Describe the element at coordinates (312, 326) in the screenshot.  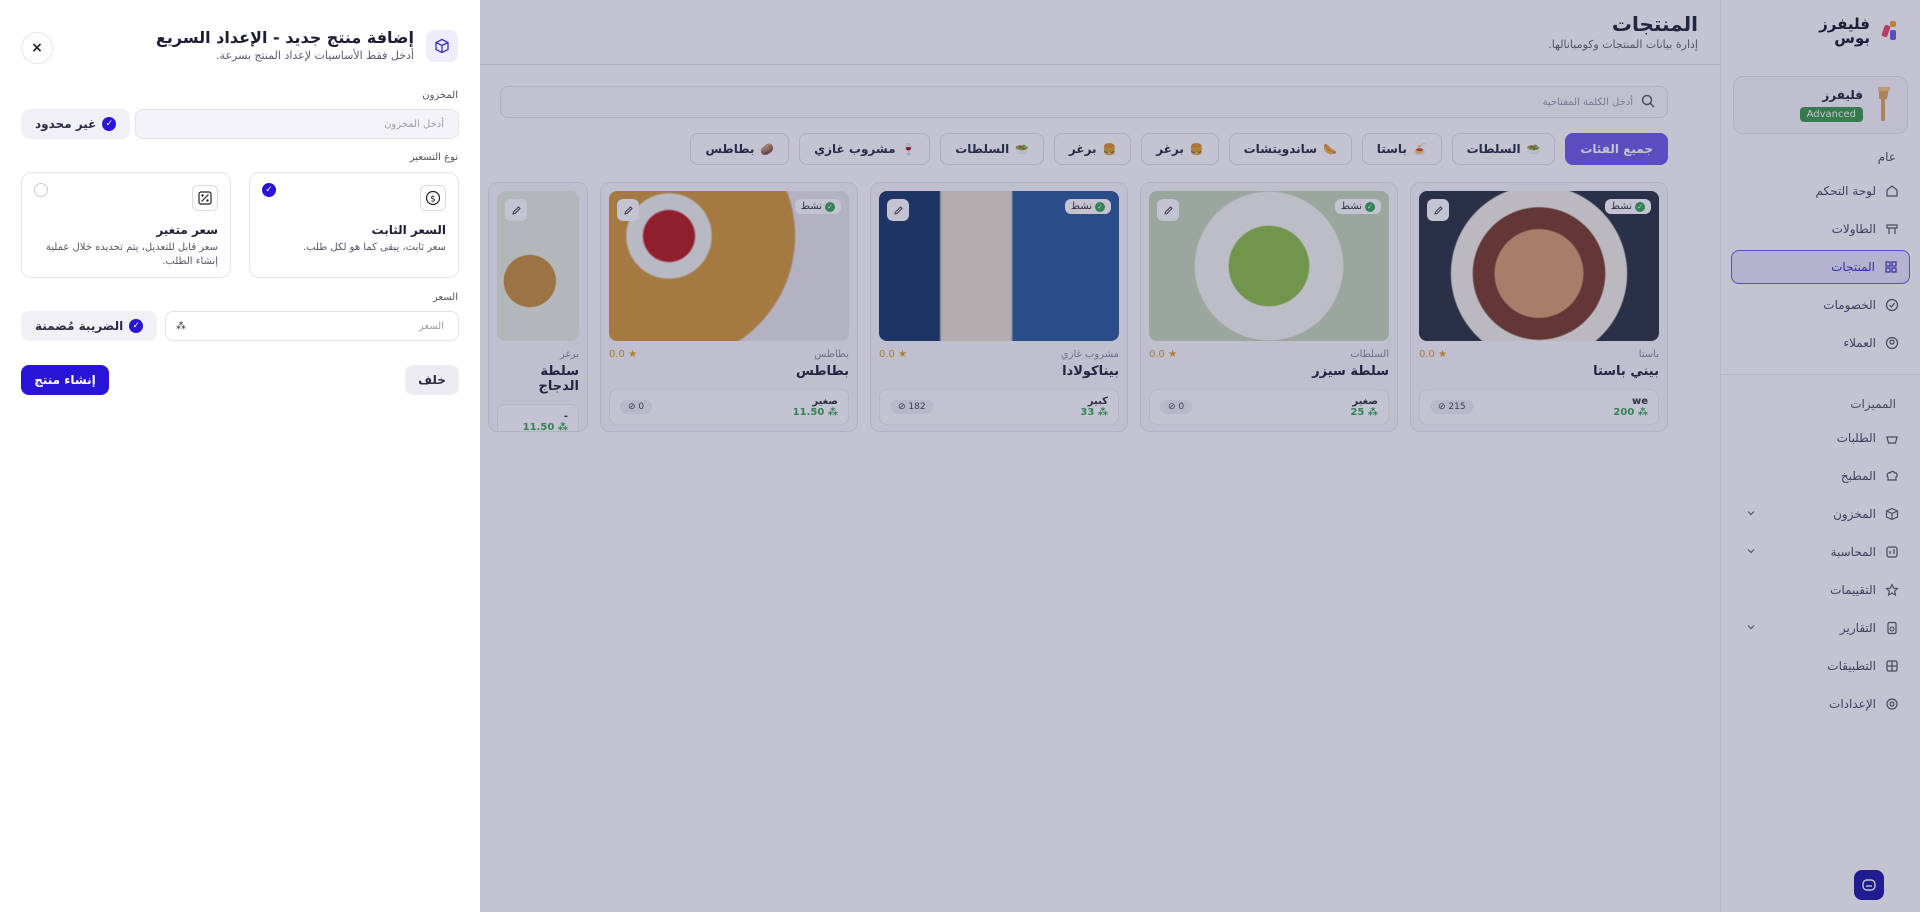
I see `price-input: السعر ⁂` at that location.